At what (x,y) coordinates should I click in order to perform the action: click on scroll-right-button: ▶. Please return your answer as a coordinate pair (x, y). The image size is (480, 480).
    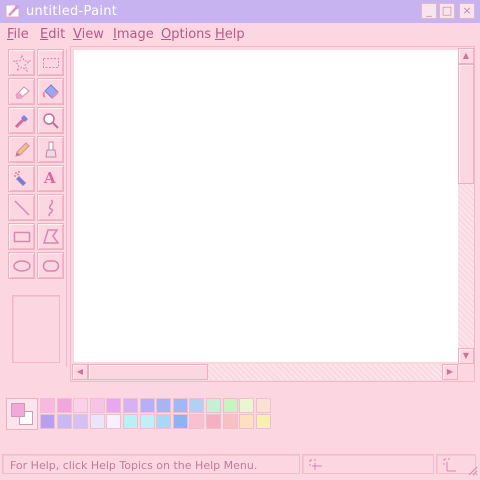
    Looking at the image, I should click on (450, 372).